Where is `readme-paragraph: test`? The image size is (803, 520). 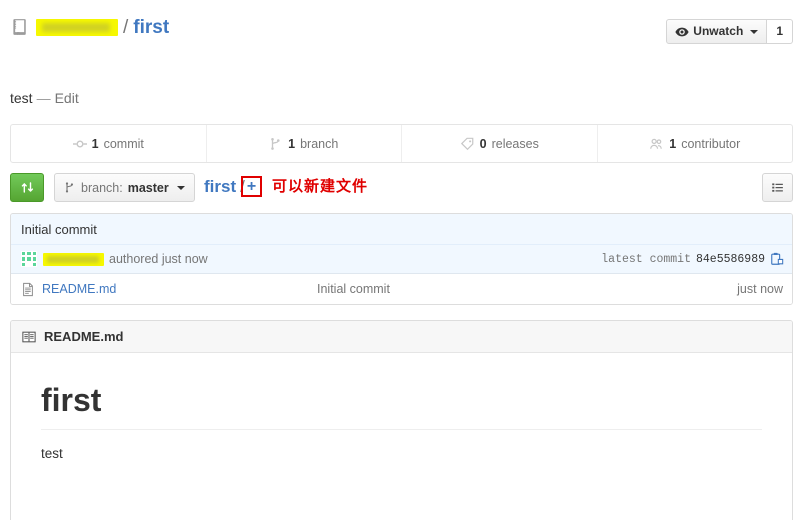 readme-paragraph: test is located at coordinates (52, 453).